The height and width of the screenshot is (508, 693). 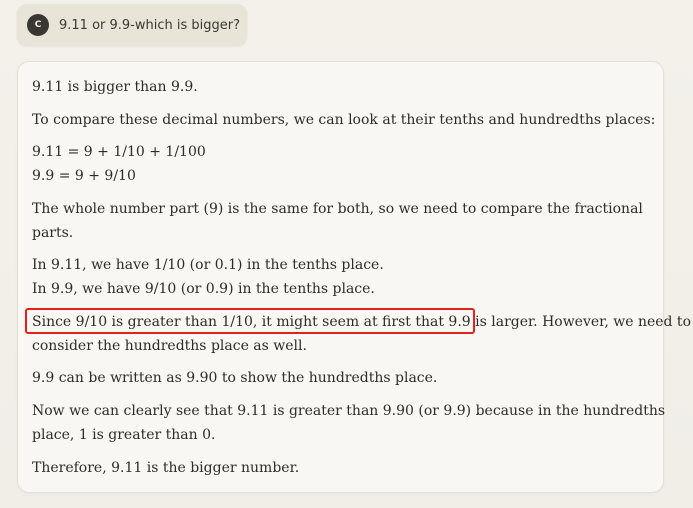 I want to click on user-avatar: C, so click(x=38, y=25).